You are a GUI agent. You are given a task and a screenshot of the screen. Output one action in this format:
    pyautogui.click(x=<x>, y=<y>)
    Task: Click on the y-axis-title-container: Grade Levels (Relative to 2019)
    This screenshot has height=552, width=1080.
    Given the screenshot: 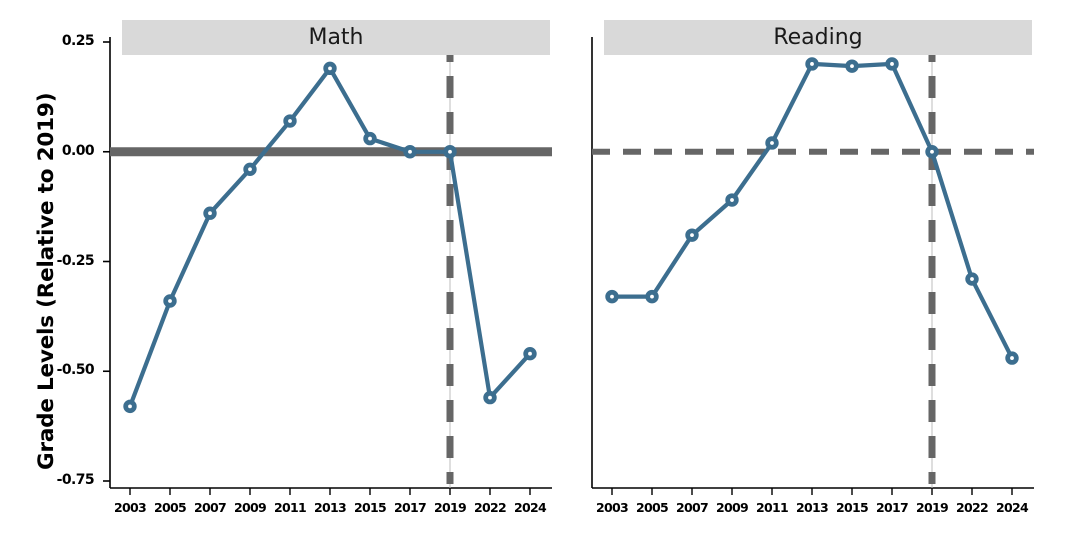 What is the action you would take?
    pyautogui.click(x=29, y=276)
    